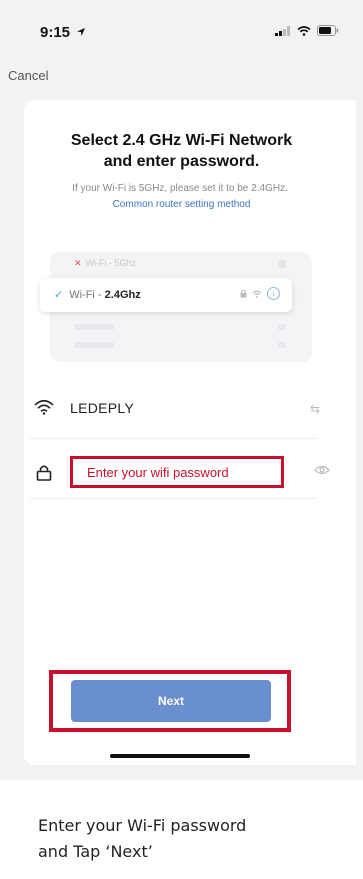  What do you see at coordinates (142, 825) in the screenshot?
I see `caption-line1: Enter your Wi-Fi password` at bounding box center [142, 825].